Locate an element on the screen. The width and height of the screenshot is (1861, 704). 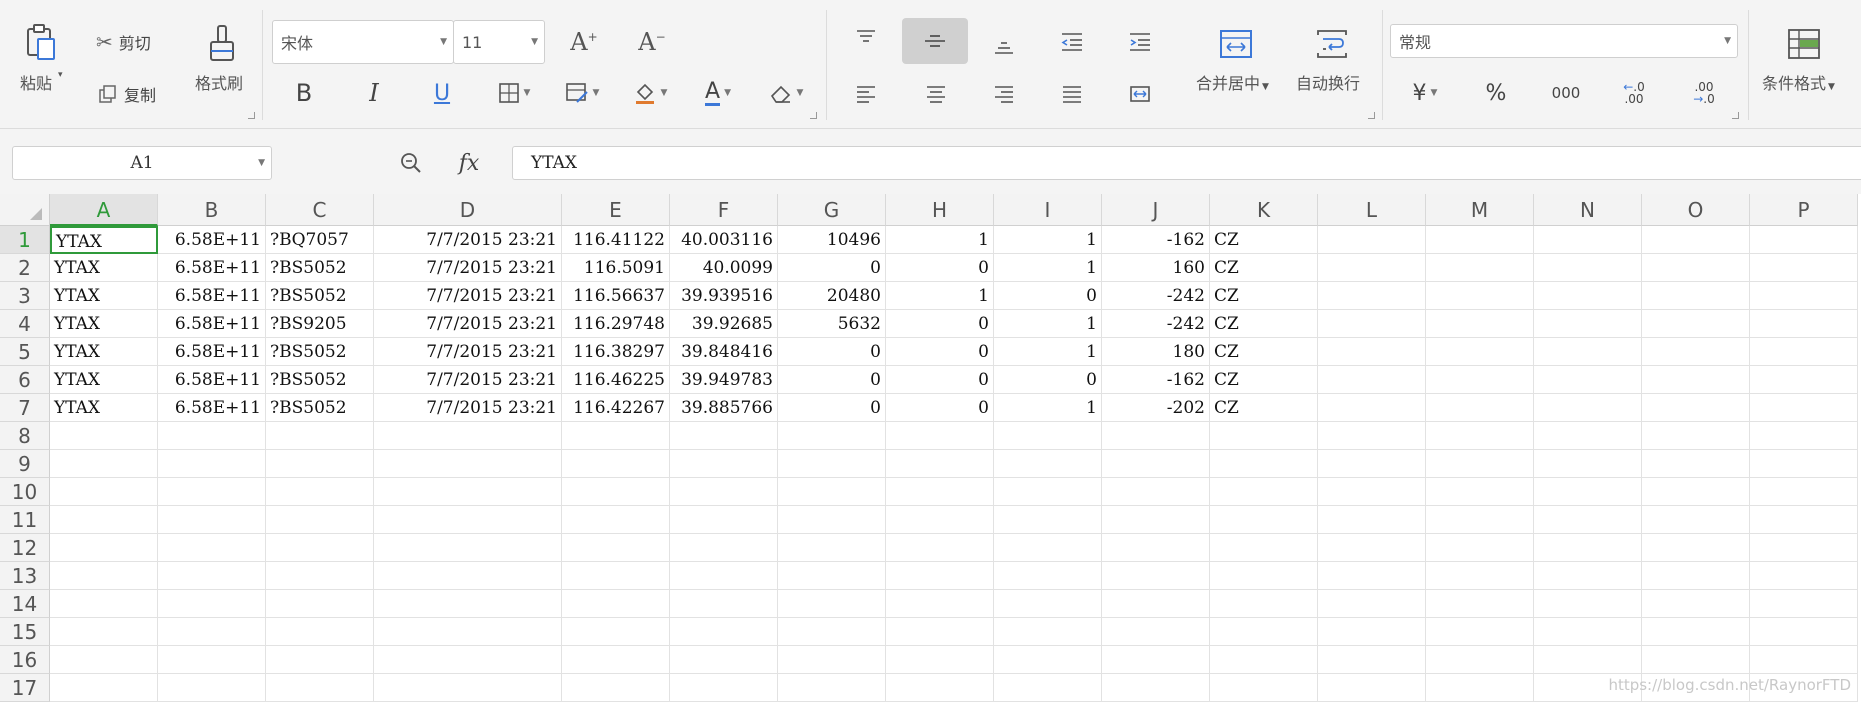
row-header: 5 is located at coordinates (25, 352).